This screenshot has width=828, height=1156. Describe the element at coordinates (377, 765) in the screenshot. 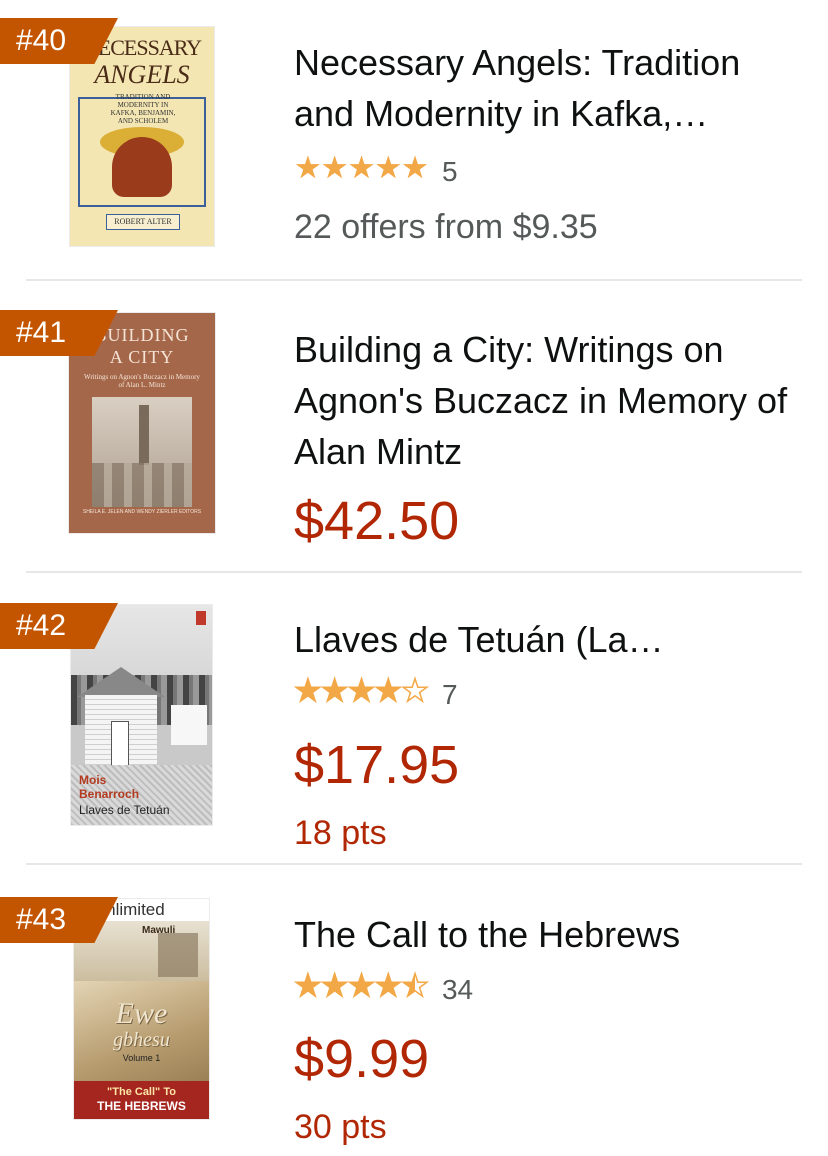

I see `price: $17.95` at that location.